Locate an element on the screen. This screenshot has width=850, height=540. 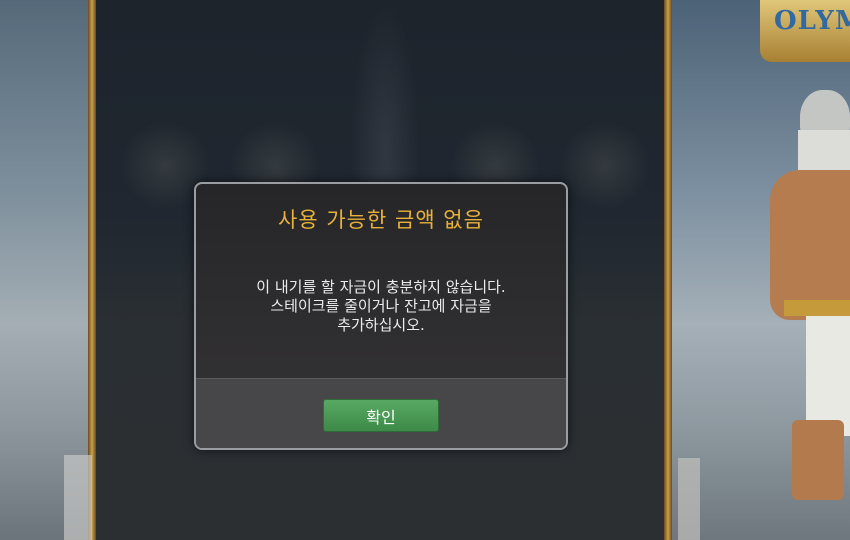
game-logo: OLYM is located at coordinates (805, 31).